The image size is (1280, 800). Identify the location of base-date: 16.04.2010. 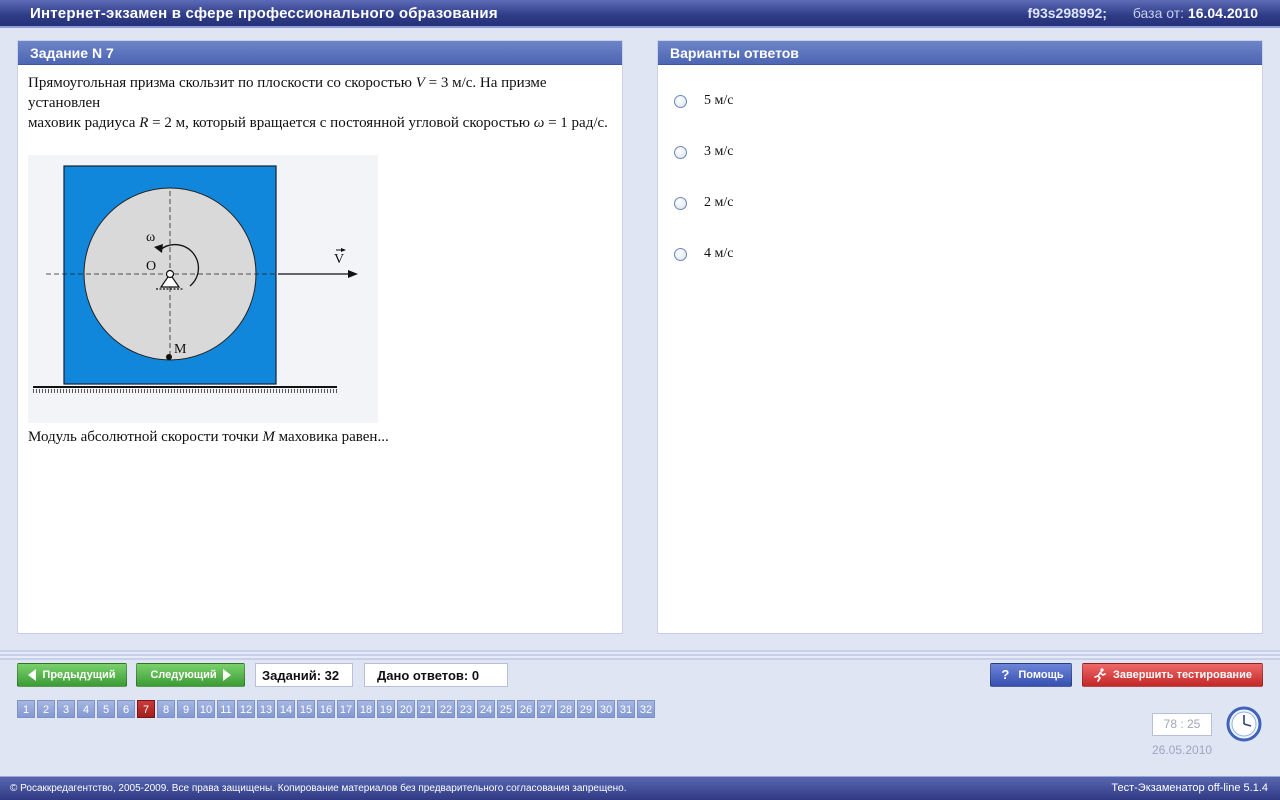
(1222, 13).